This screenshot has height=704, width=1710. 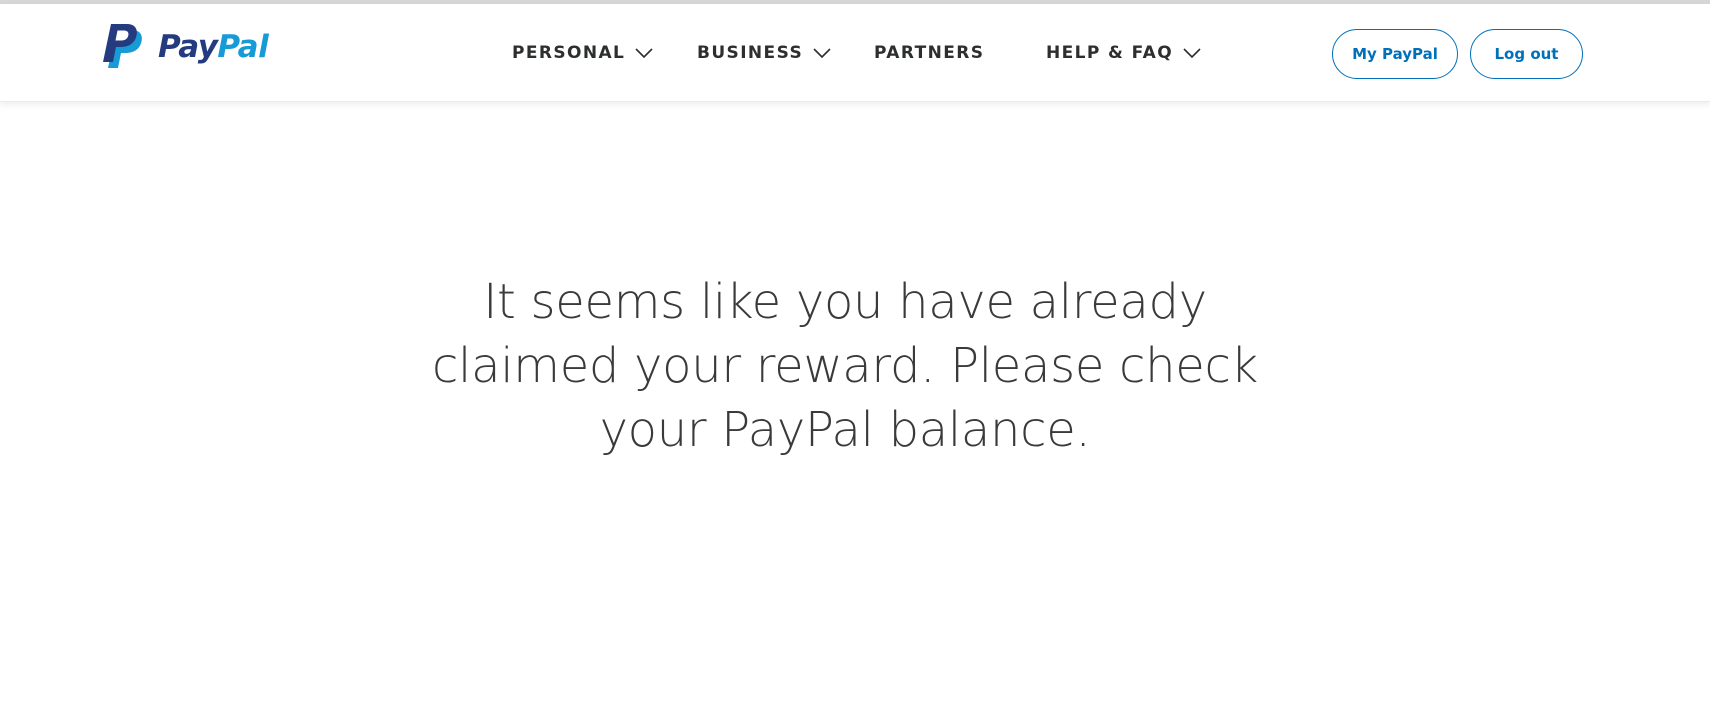 I want to click on my-paypal-button: My PayPal, so click(x=1395, y=54).